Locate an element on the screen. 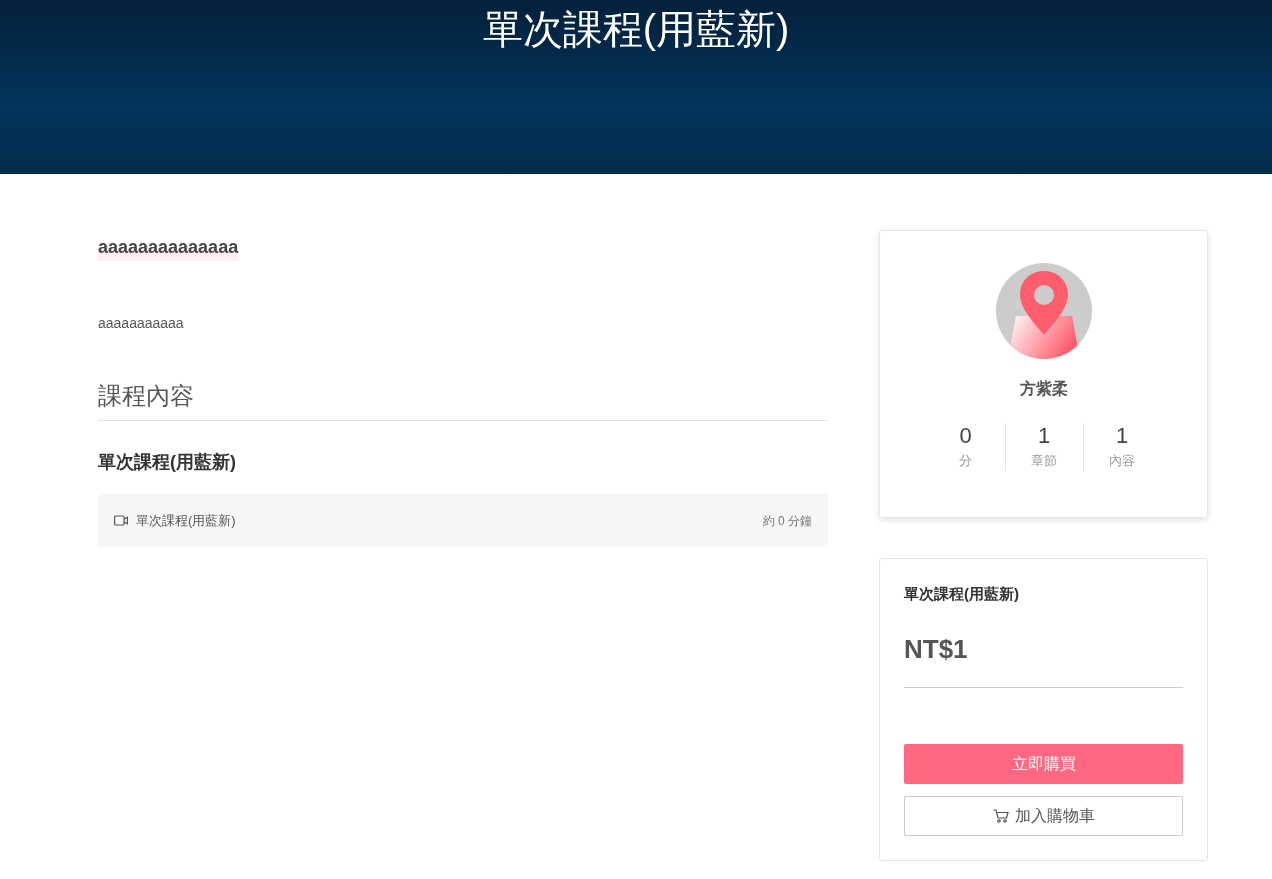 This screenshot has width=1272, height=879. purchase-title: 單次課程(用藍新) is located at coordinates (962, 594).